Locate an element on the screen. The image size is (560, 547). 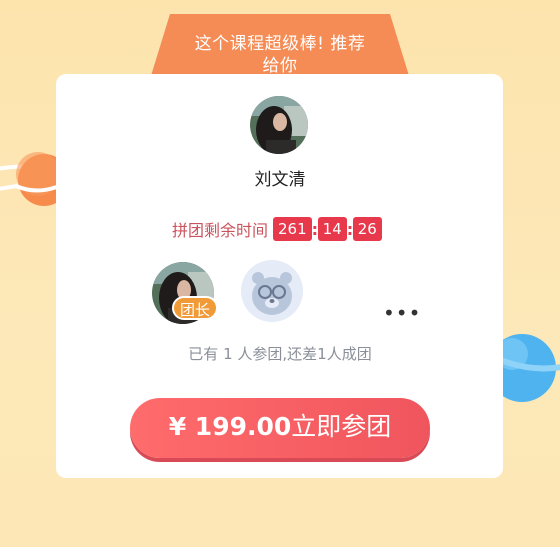
countdown-hours: 261 is located at coordinates (292, 229).